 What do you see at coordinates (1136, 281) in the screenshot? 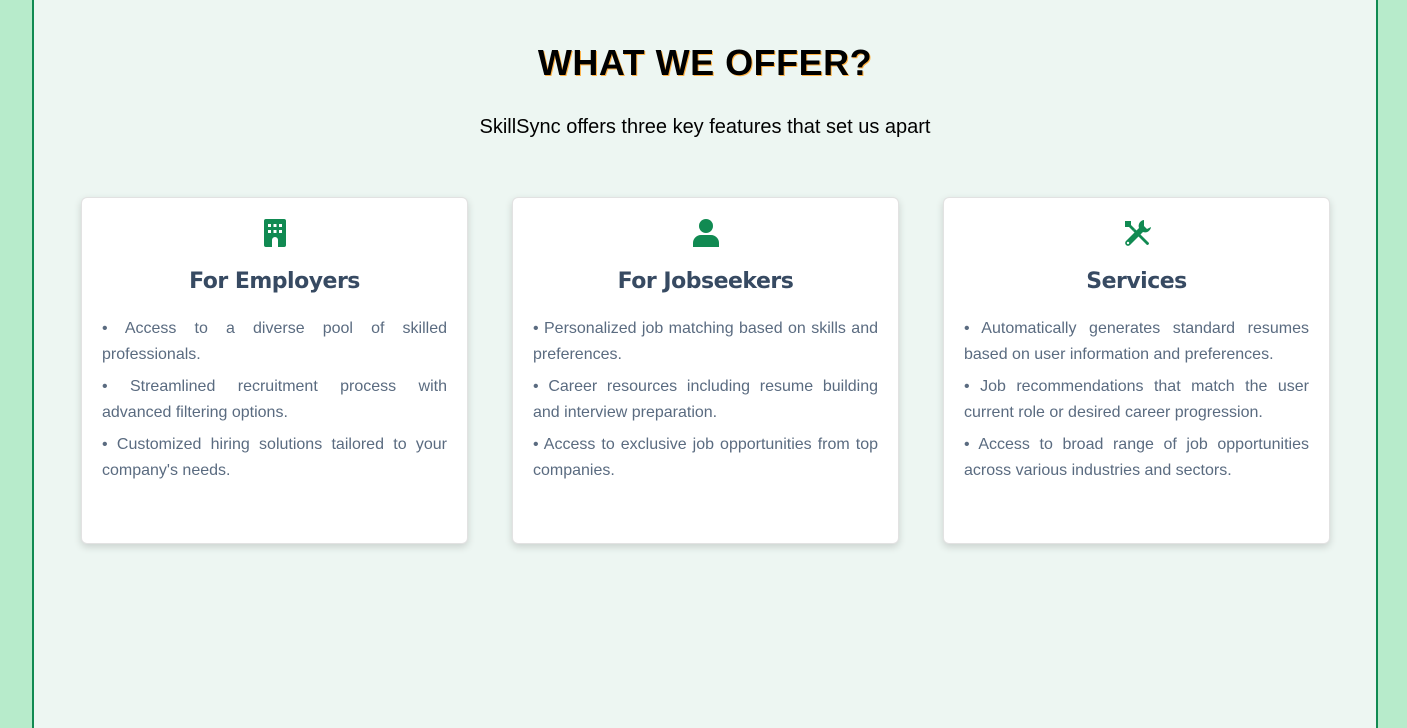
I see `card-title: Services` at bounding box center [1136, 281].